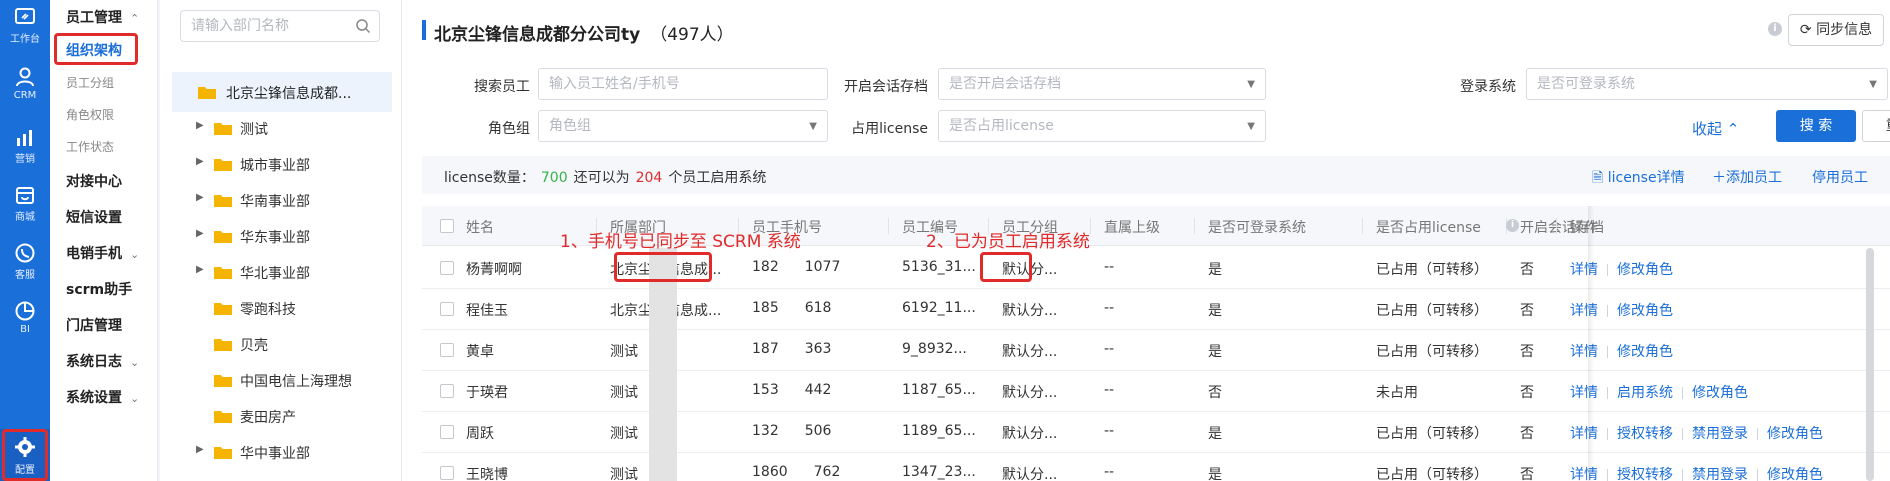 This screenshot has height=481, width=1890. I want to click on search-icon, so click(363, 26).